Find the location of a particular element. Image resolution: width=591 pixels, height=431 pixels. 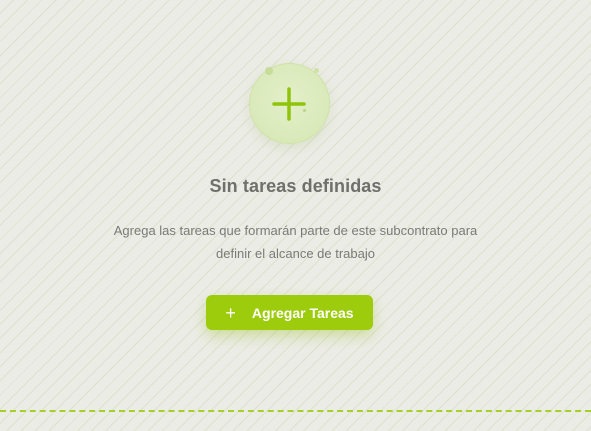

add-tasks-button: + Agregar Tareas is located at coordinates (289, 312).